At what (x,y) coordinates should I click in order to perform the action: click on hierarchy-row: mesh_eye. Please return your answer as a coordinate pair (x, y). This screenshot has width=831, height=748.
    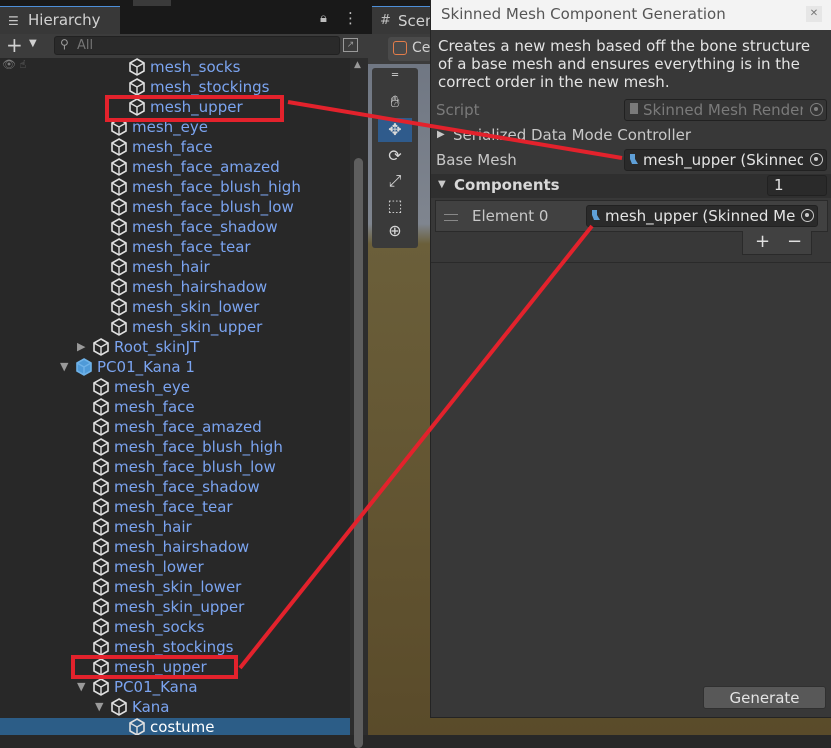
    Looking at the image, I should click on (175, 388).